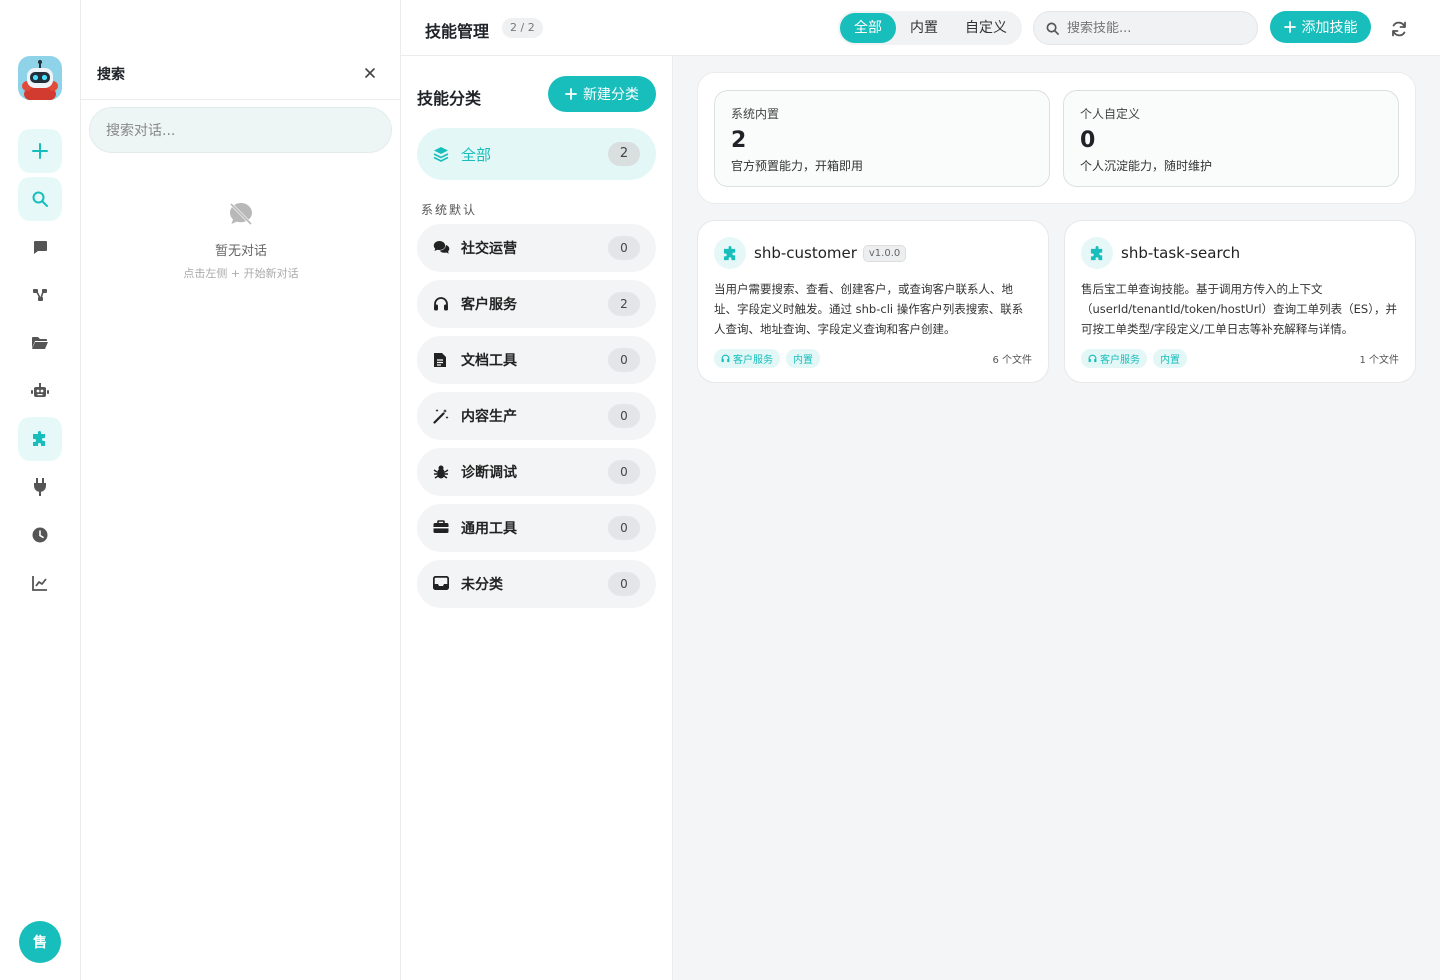  Describe the element at coordinates (241, 240) in the screenshot. I see `empty-state: 暂无对话 点击左侧 + 开始新对话` at that location.